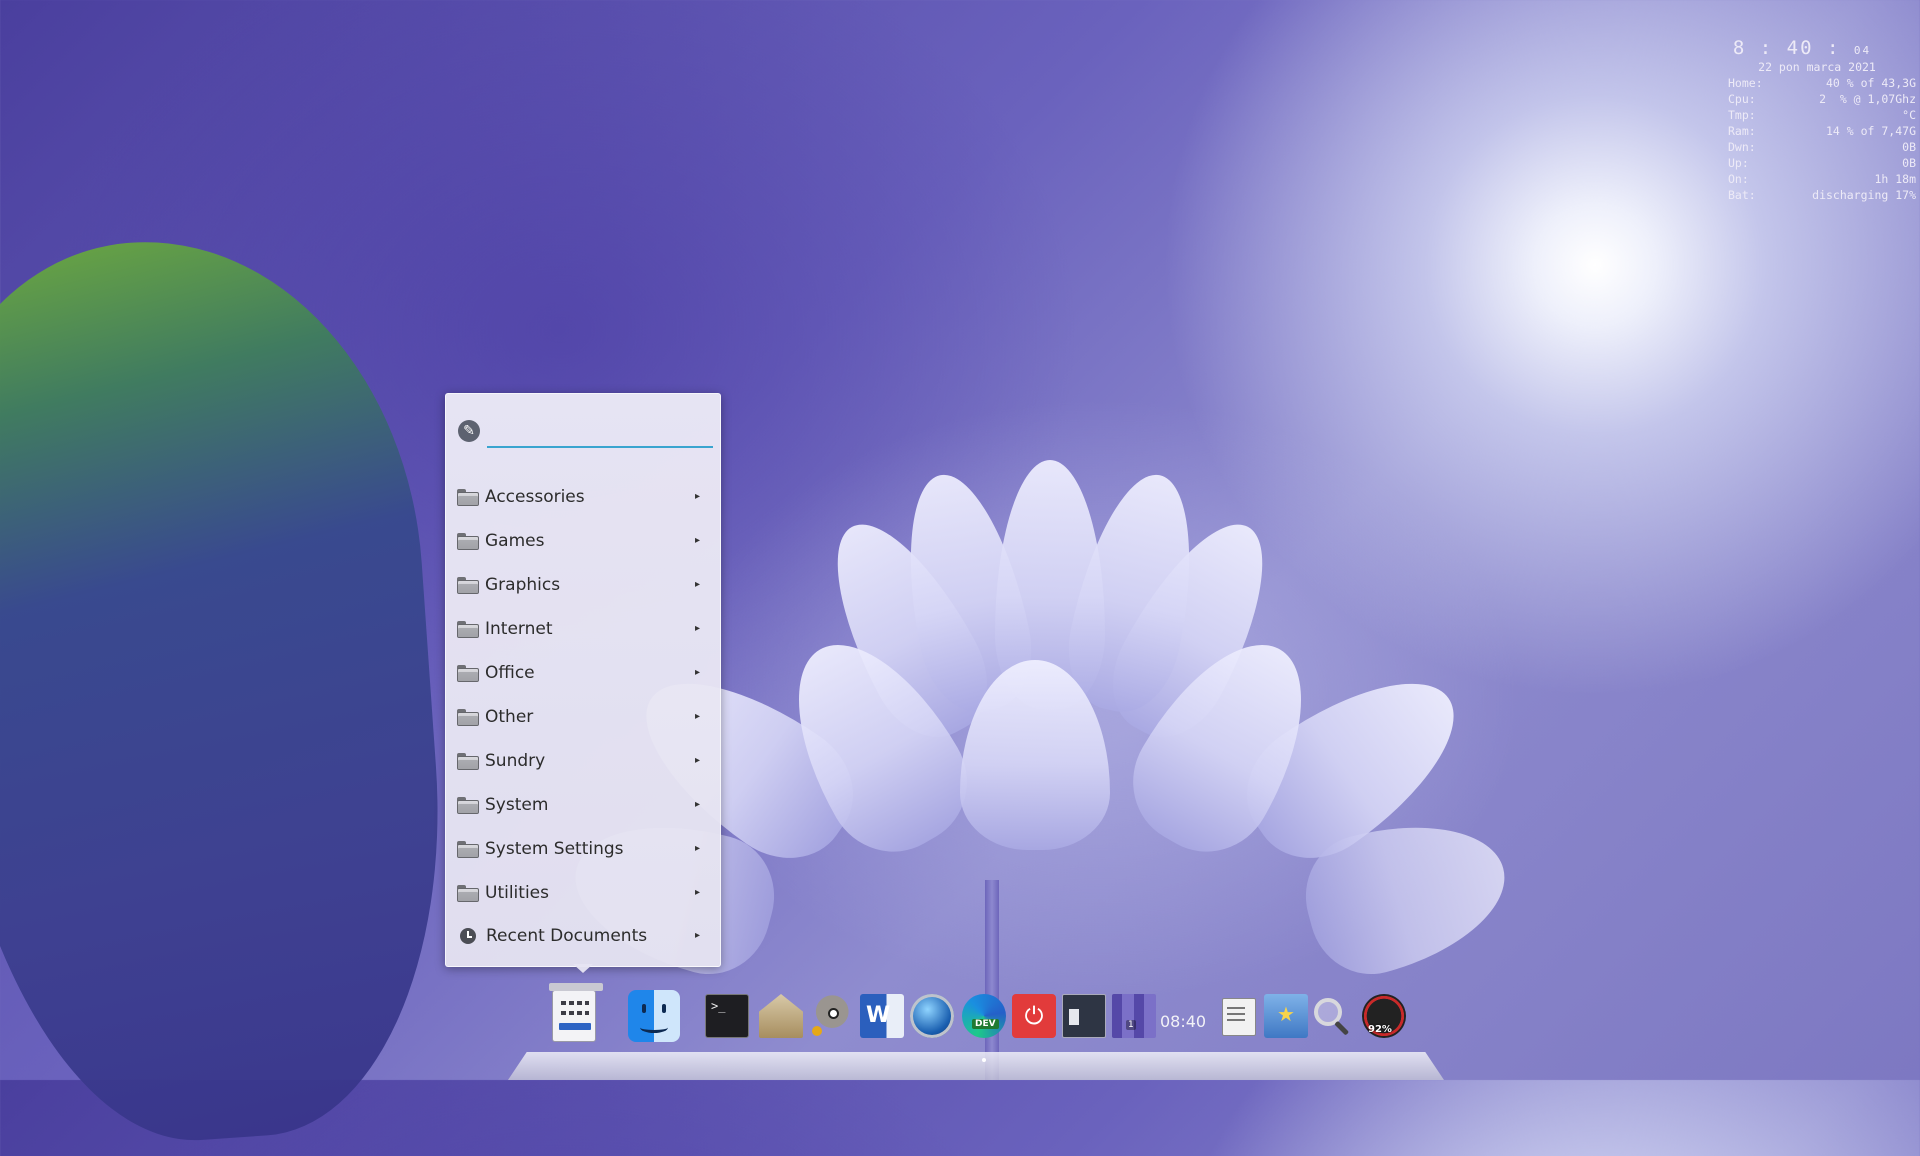 The height and width of the screenshot is (1156, 1920). Describe the element at coordinates (1745, 83) in the screenshot. I see `conky-row-label: Home:` at that location.